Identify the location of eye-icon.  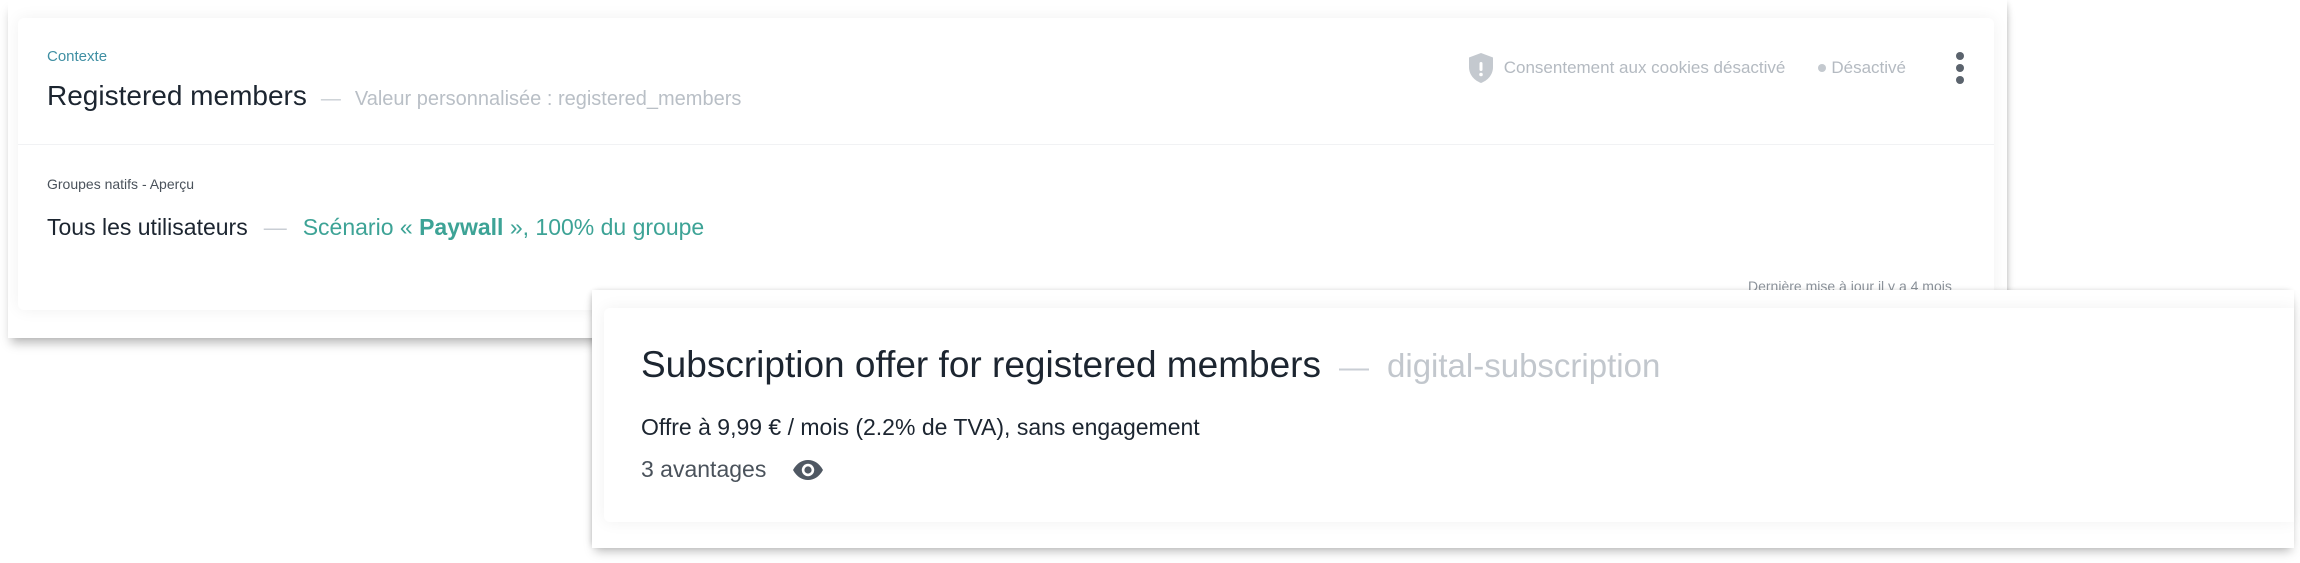
(808, 470).